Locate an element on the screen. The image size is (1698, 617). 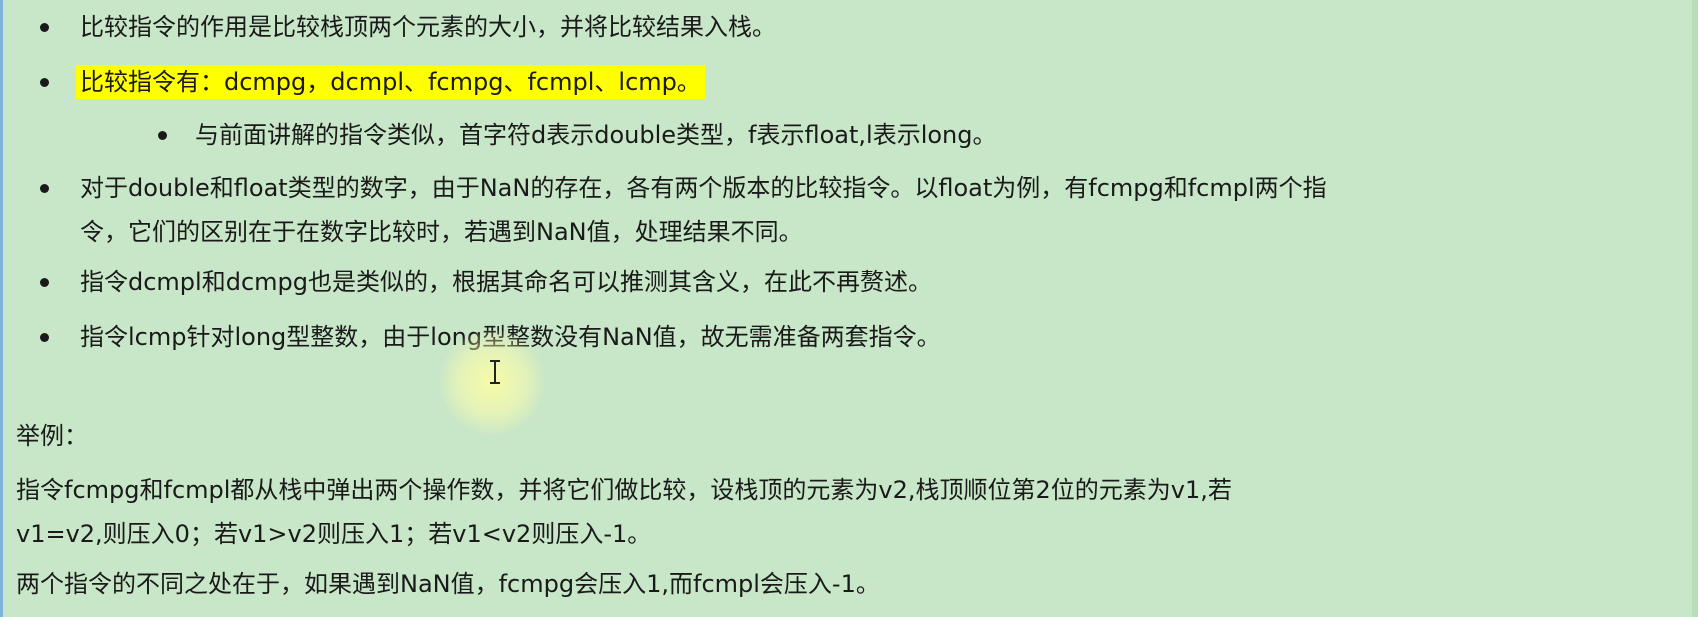
highlighted-text: 比较指令有：dcmpg，dcmpl、fcmpg、fcmpl、lcmp。 is located at coordinates (390, 82).